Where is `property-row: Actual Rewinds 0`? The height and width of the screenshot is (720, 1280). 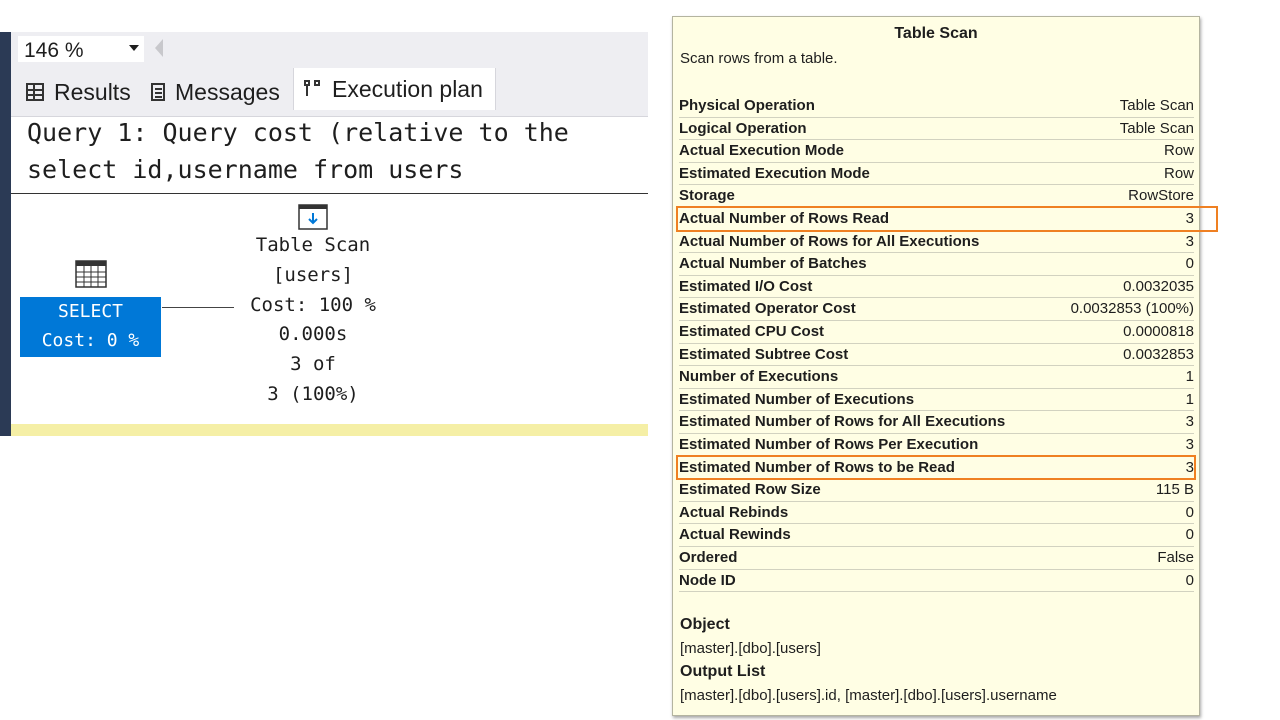 property-row: Actual Rewinds 0 is located at coordinates (936, 535).